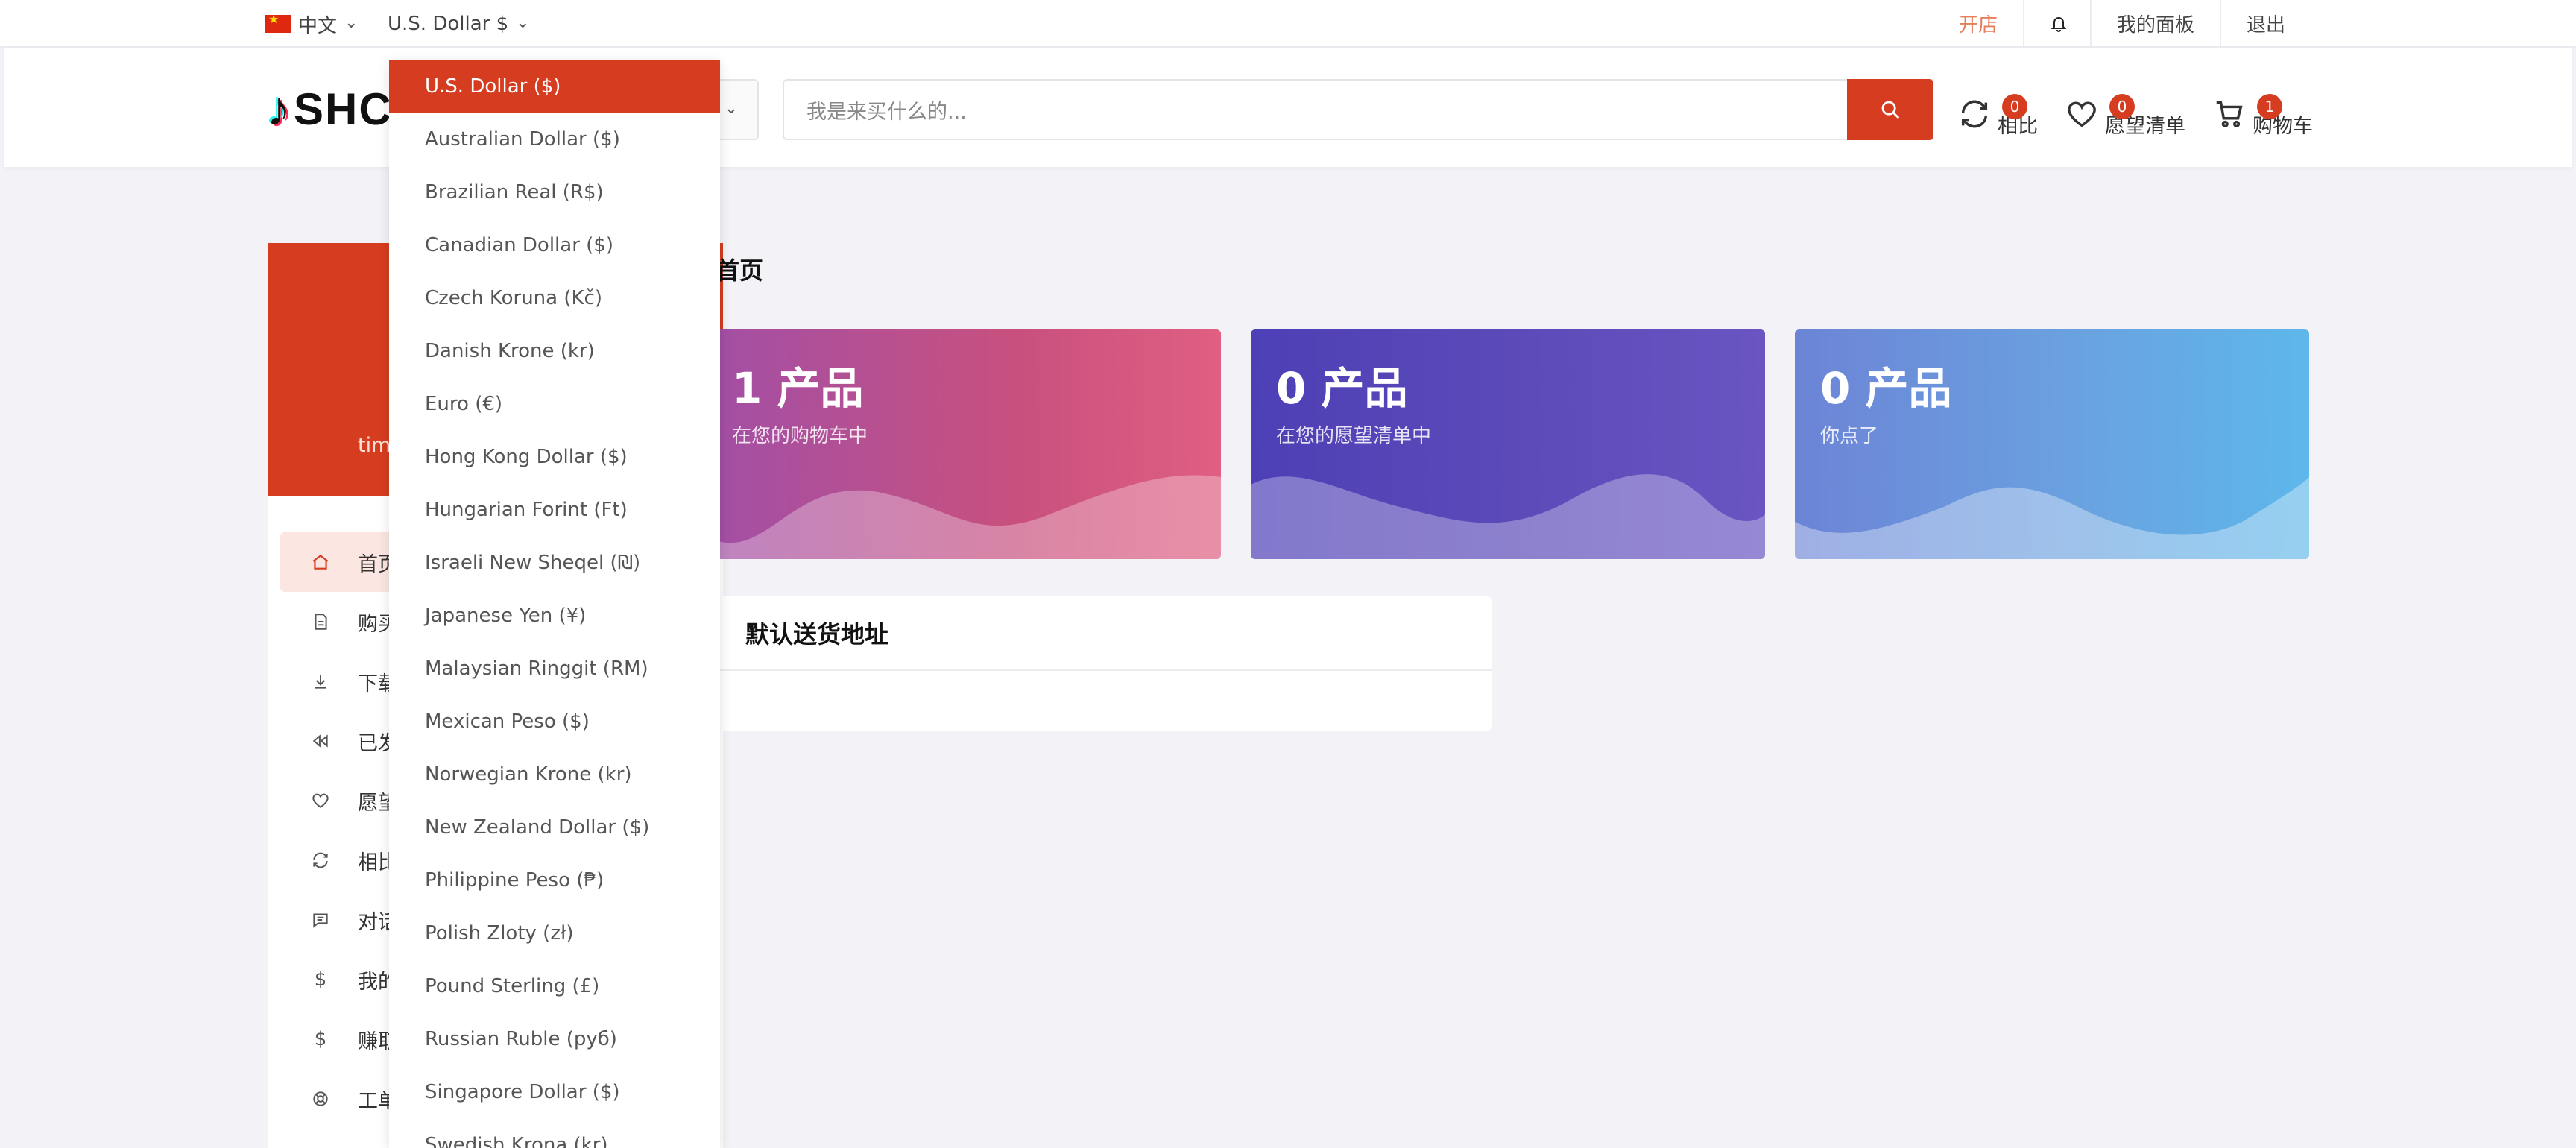 The width and height of the screenshot is (2576, 1148). Describe the element at coordinates (554, 510) in the screenshot. I see `currency-option: Hungarian Forint (Ft)` at that location.